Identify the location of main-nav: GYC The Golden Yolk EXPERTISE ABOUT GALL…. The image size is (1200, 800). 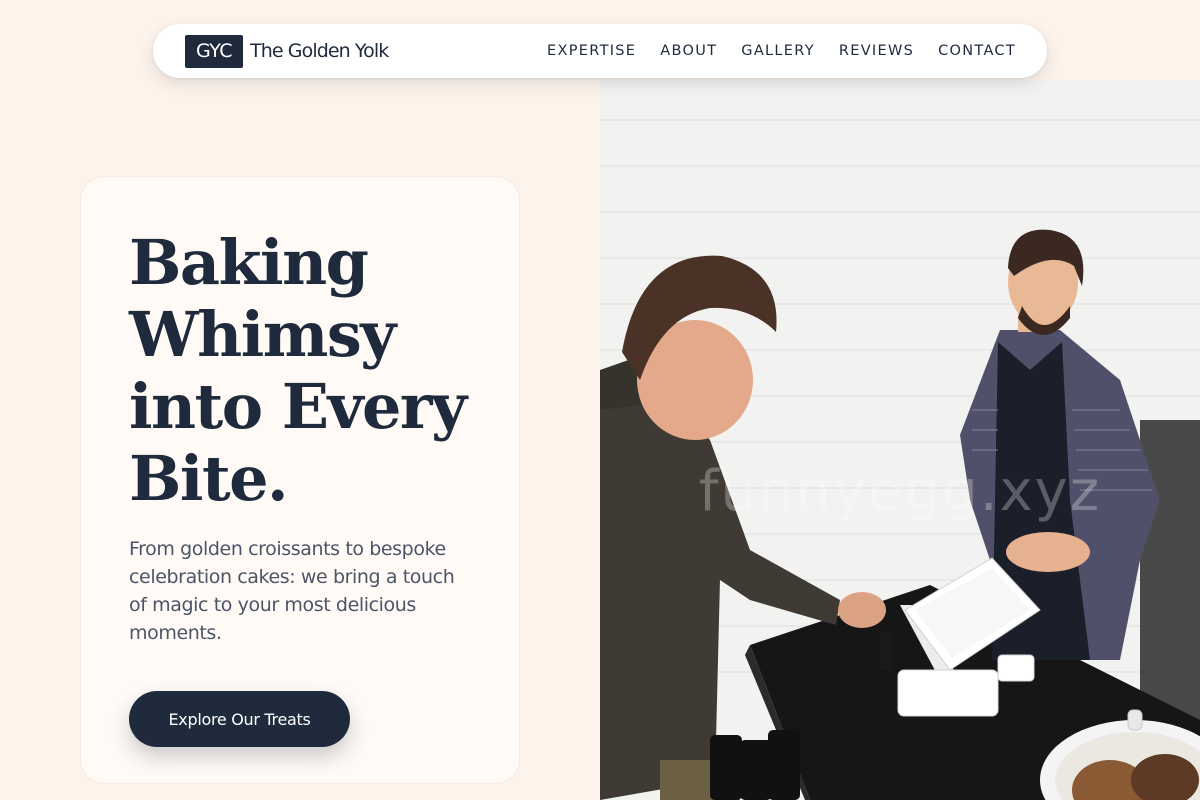
(600, 51).